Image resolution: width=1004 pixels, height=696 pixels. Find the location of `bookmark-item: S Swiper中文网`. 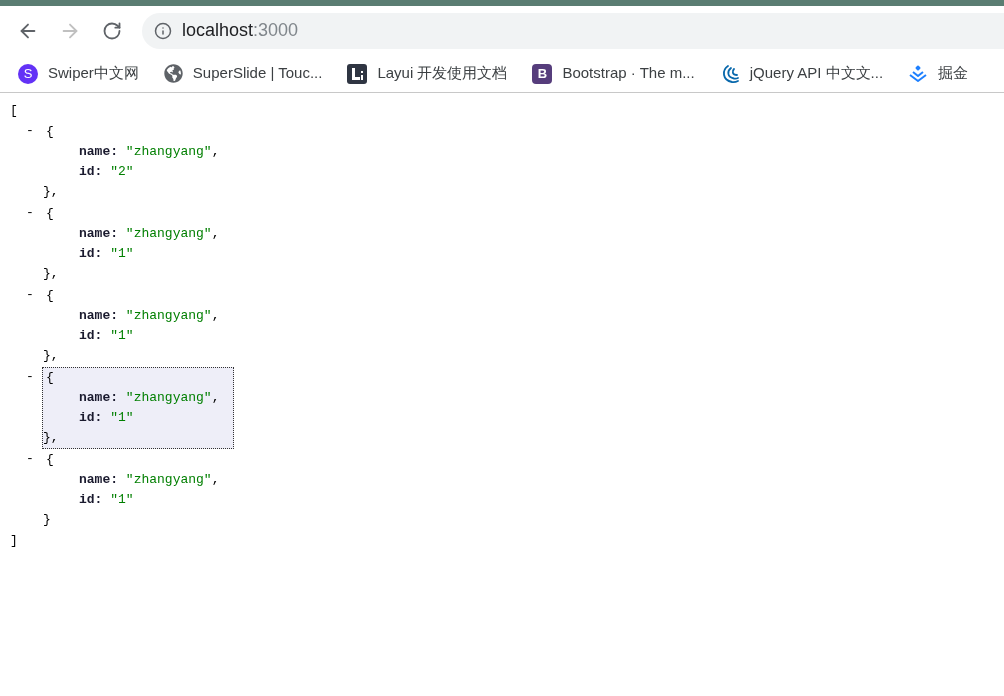

bookmark-item: S Swiper中文网 is located at coordinates (78, 73).